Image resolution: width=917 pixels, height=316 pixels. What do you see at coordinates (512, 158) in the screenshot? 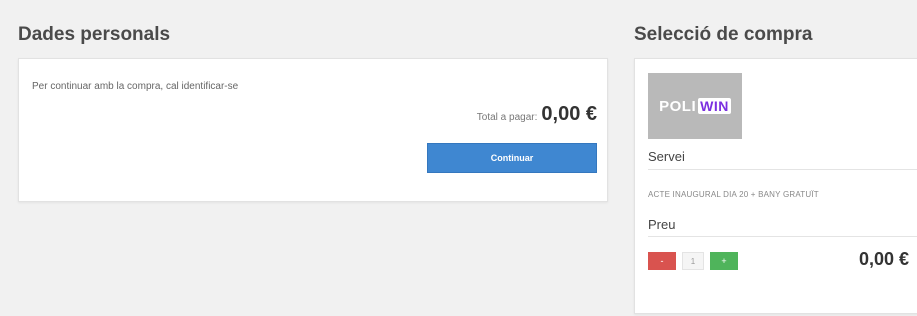
I see `continue-button: Continuar` at bounding box center [512, 158].